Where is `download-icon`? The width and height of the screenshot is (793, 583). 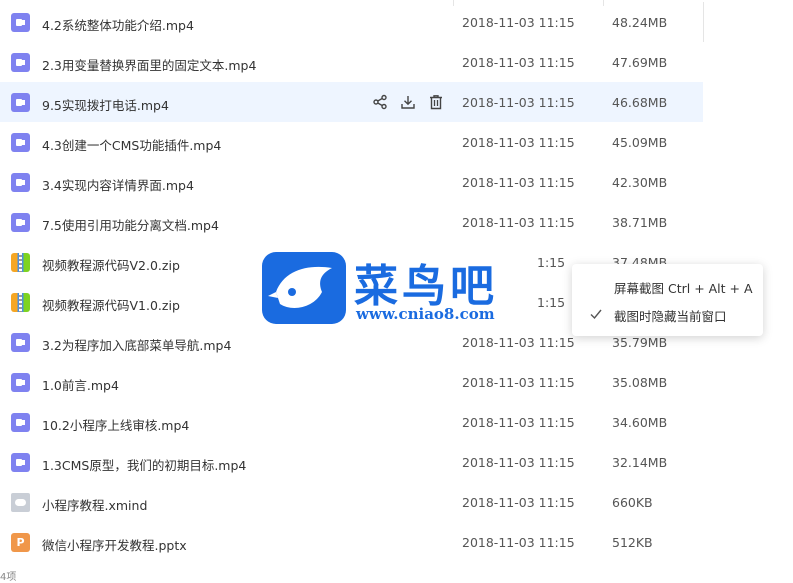
download-icon is located at coordinates (408, 102).